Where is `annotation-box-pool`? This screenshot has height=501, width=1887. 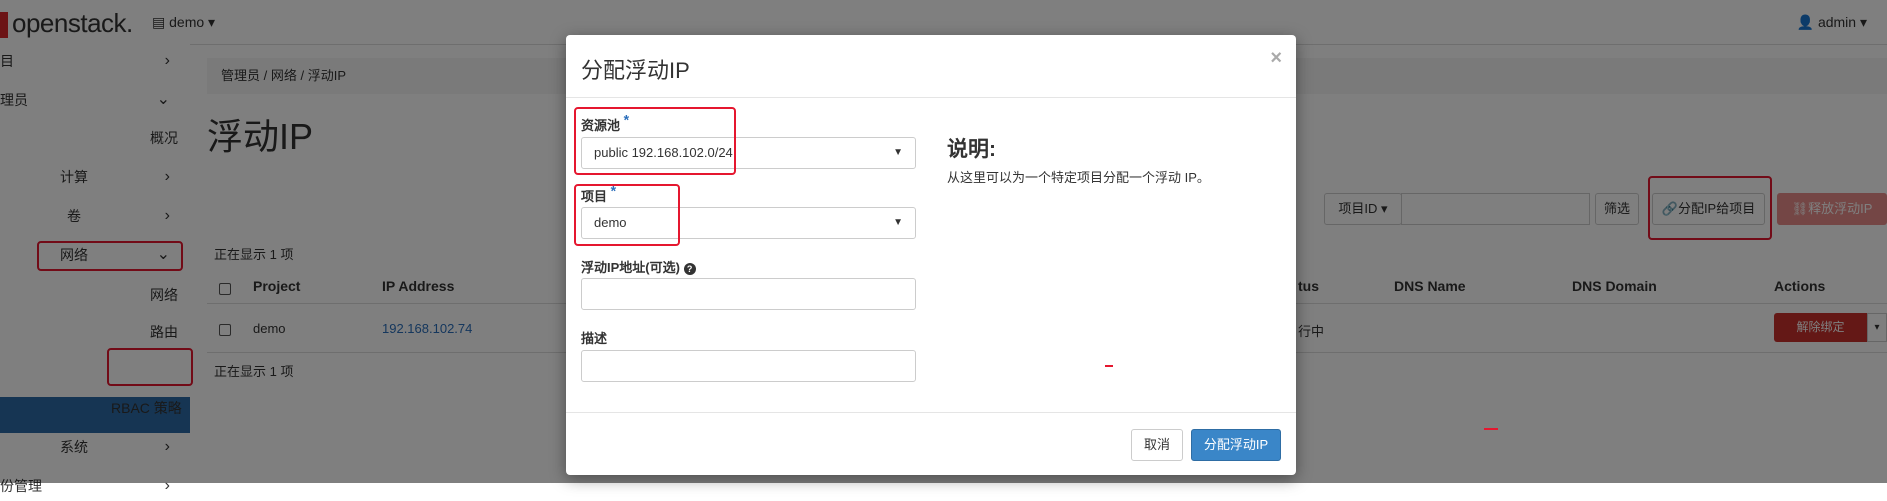
annotation-box-pool is located at coordinates (655, 141).